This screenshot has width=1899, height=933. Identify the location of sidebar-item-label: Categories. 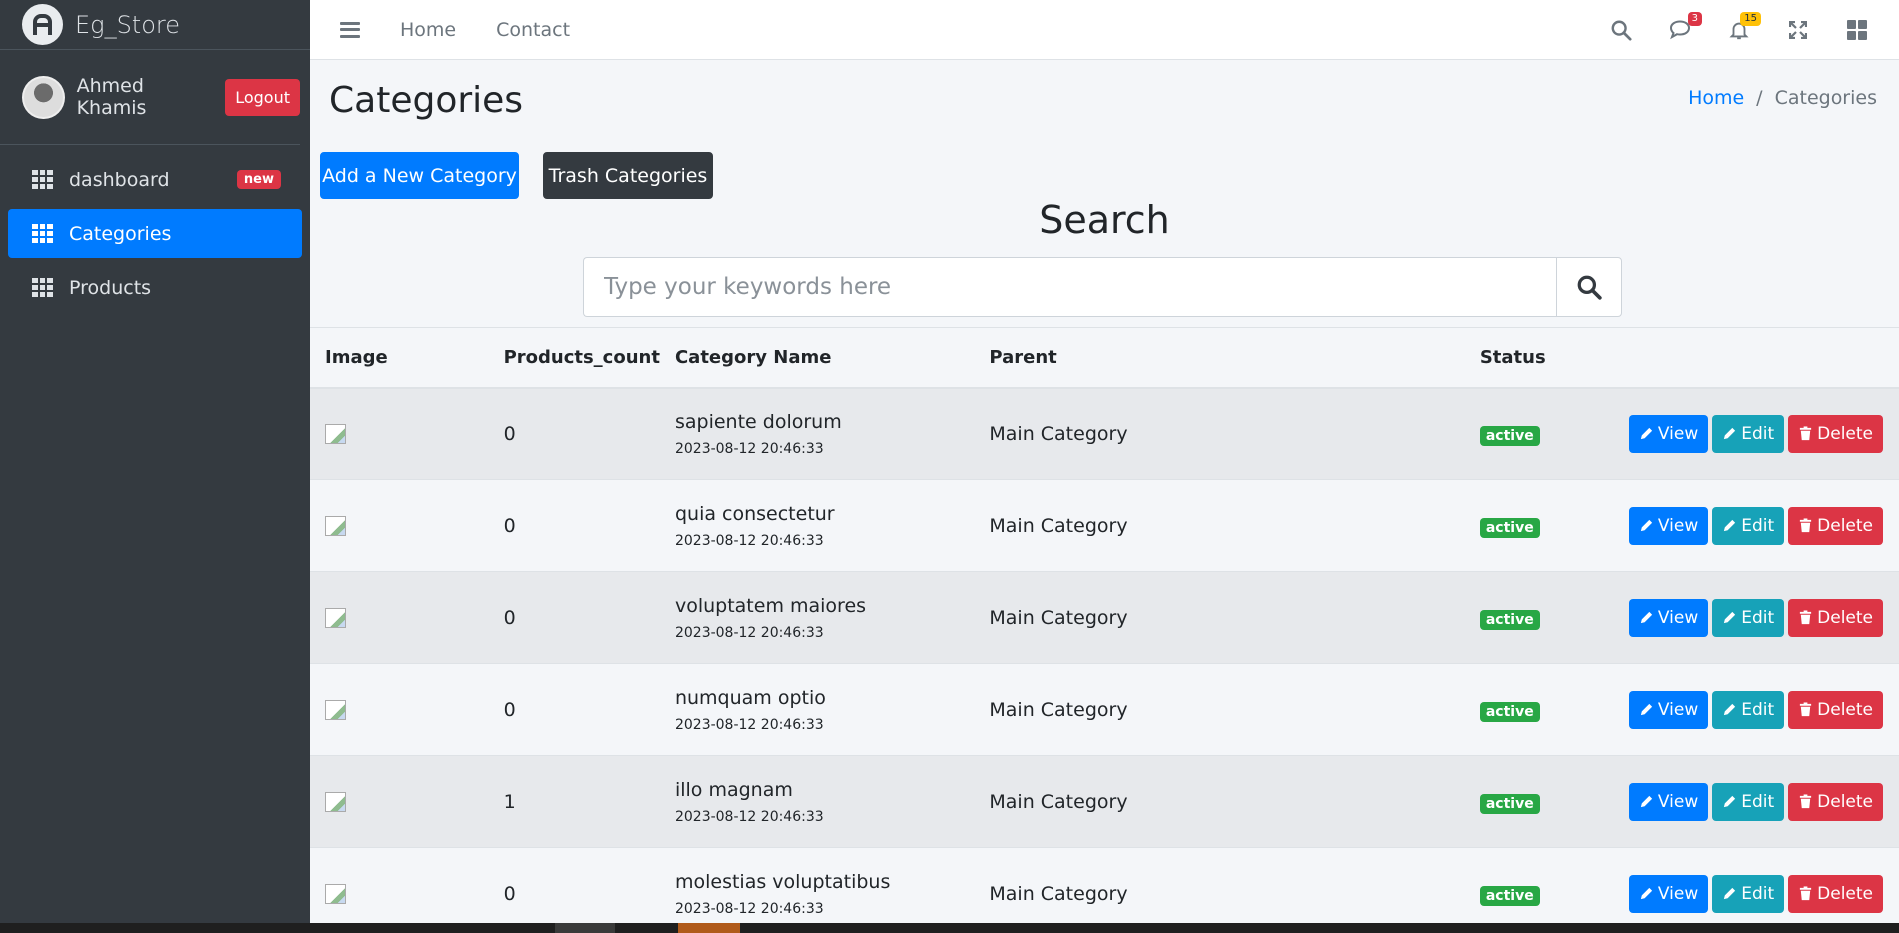
(120, 233).